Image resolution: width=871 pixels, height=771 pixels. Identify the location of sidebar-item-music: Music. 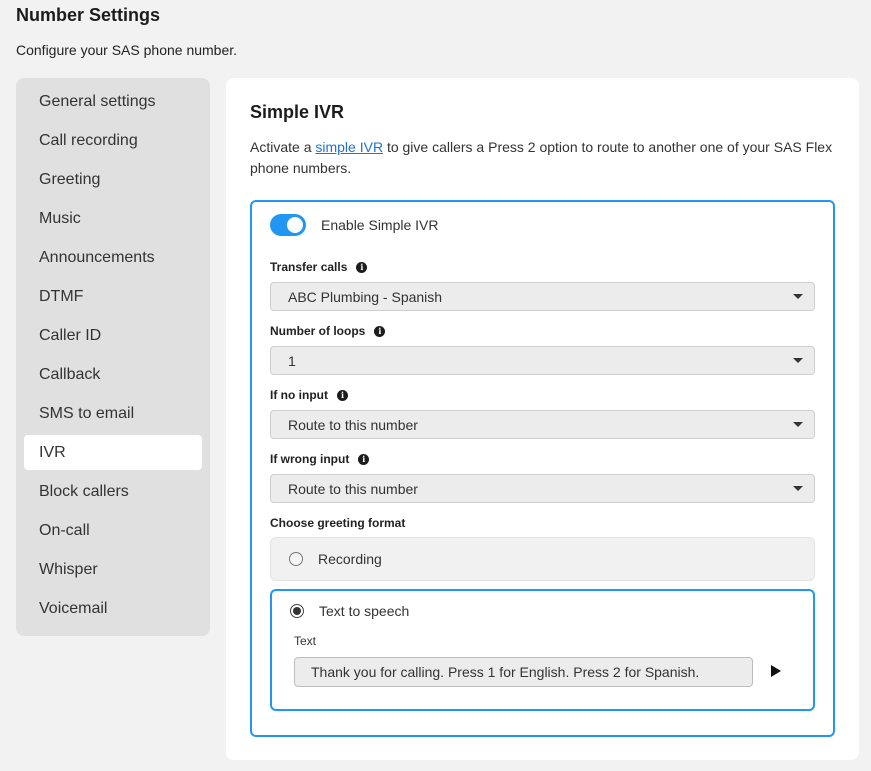
(113, 218).